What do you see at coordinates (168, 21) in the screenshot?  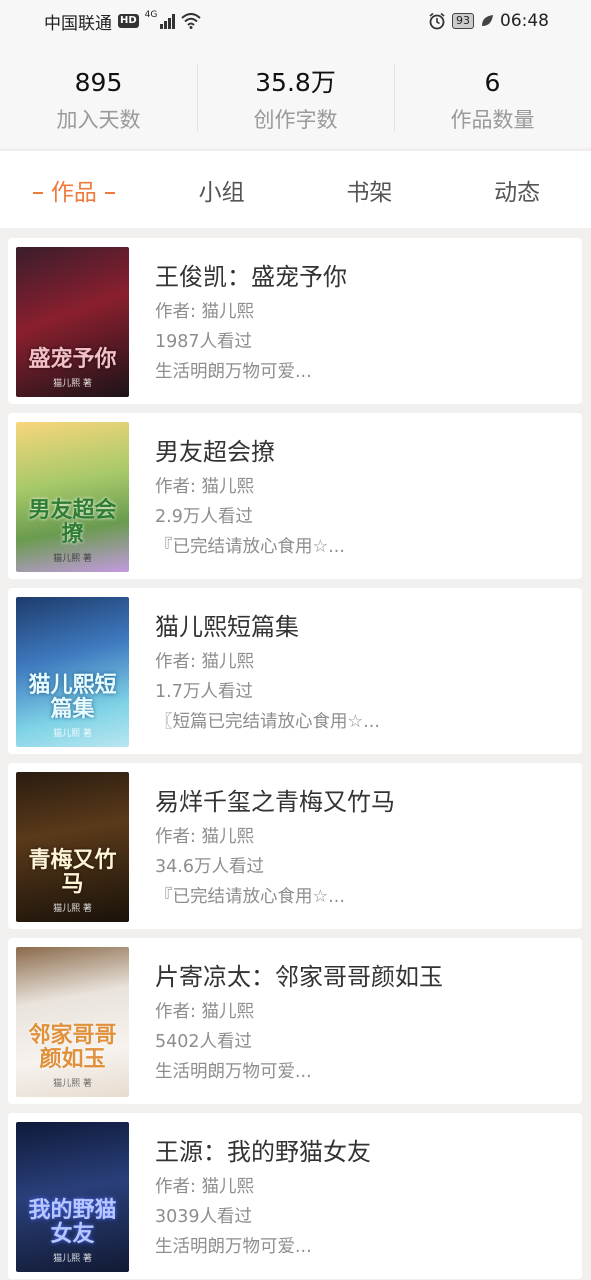 I see `signal-icon` at bounding box center [168, 21].